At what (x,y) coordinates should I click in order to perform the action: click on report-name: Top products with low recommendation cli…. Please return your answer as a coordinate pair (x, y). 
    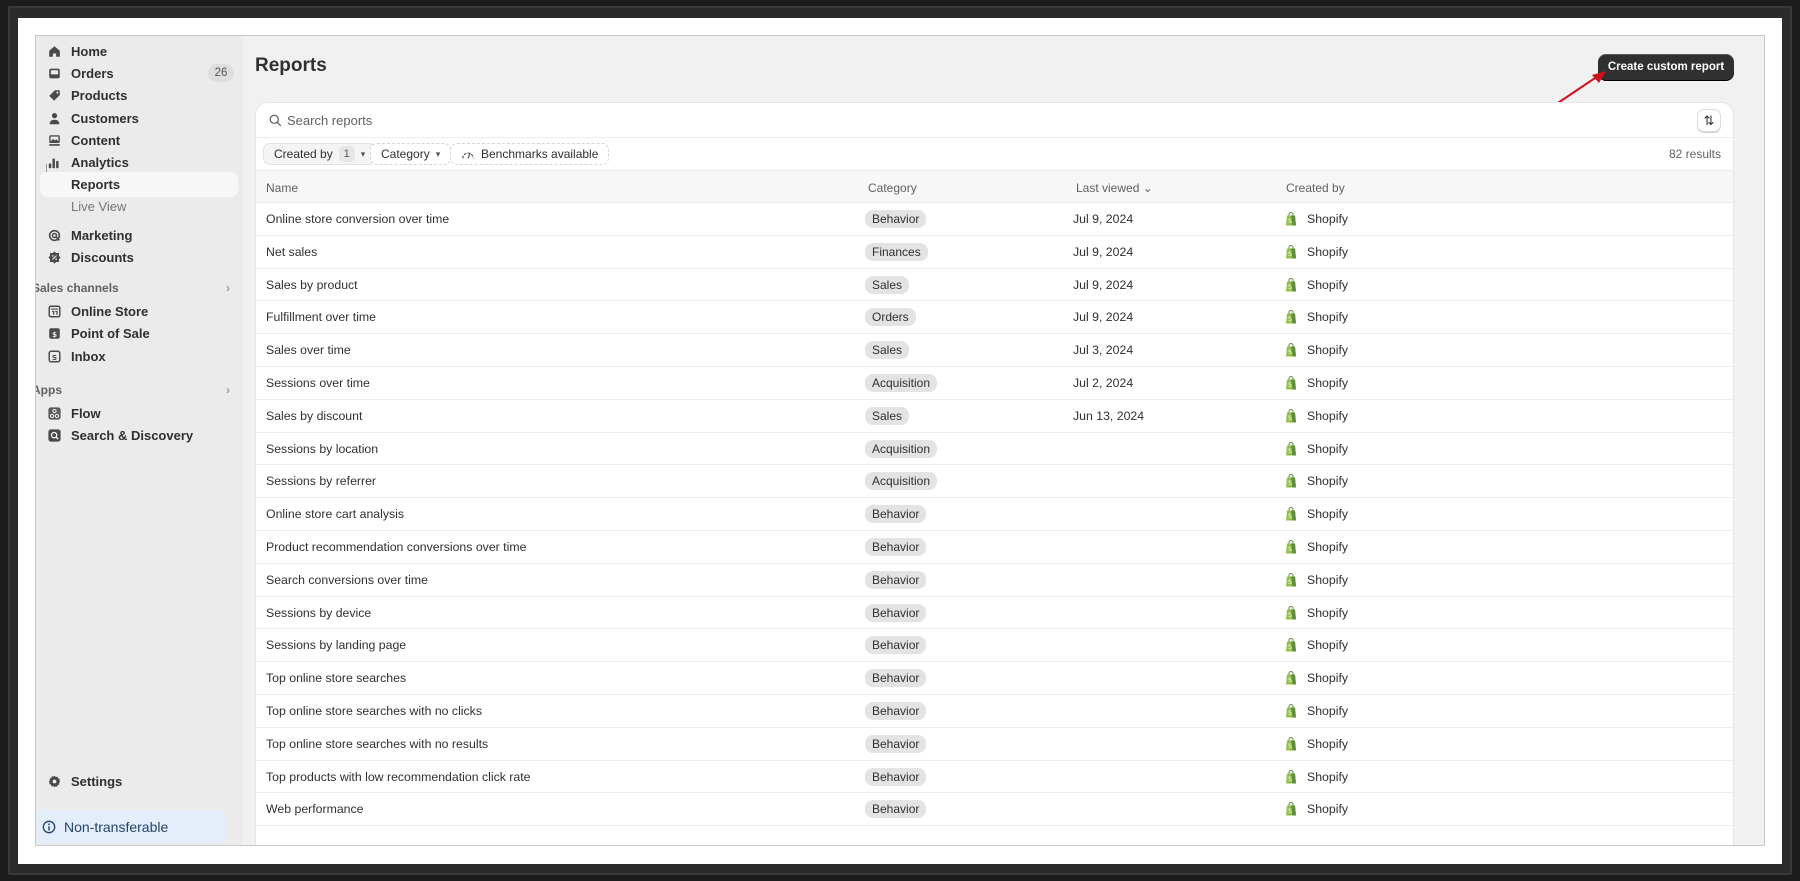
    Looking at the image, I should click on (398, 777).